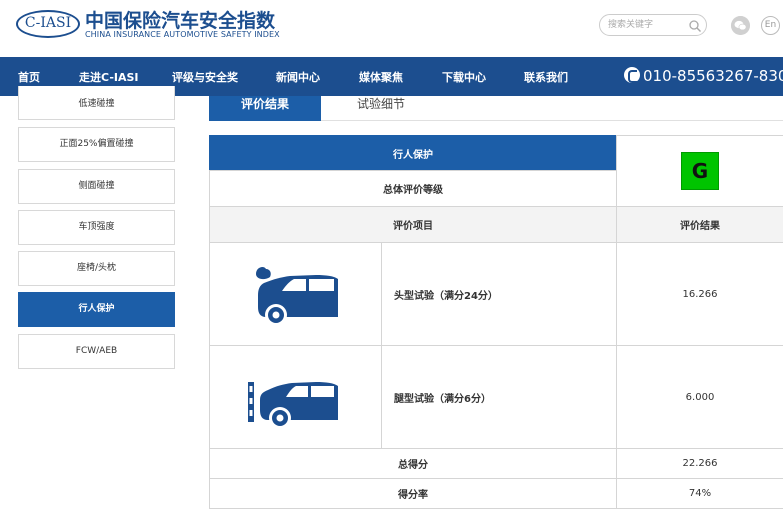 The height and width of the screenshot is (513, 783). What do you see at coordinates (552, 120) in the screenshot?
I see `tab-divider` at bounding box center [552, 120].